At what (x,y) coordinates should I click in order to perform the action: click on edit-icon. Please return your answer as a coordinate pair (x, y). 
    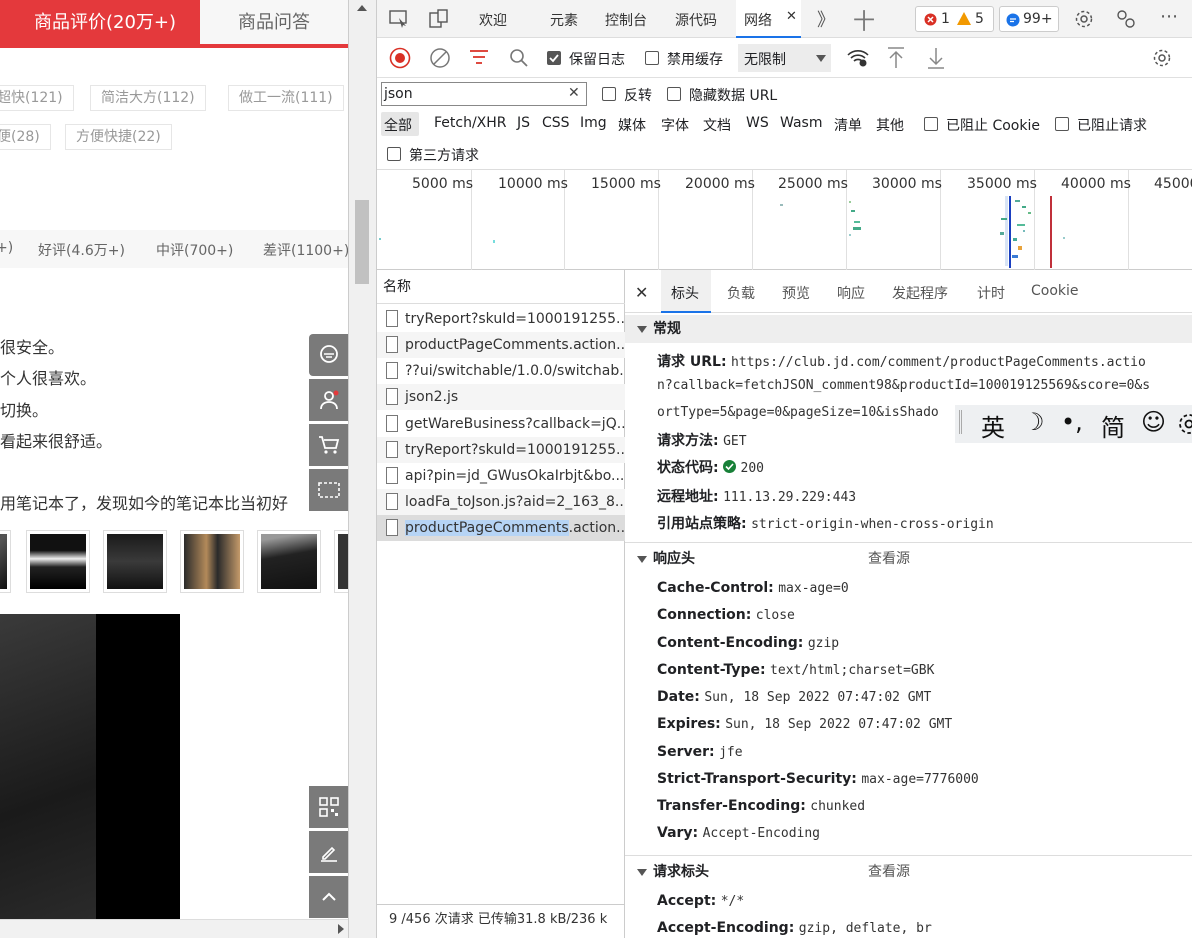
    Looking at the image, I should click on (328, 852).